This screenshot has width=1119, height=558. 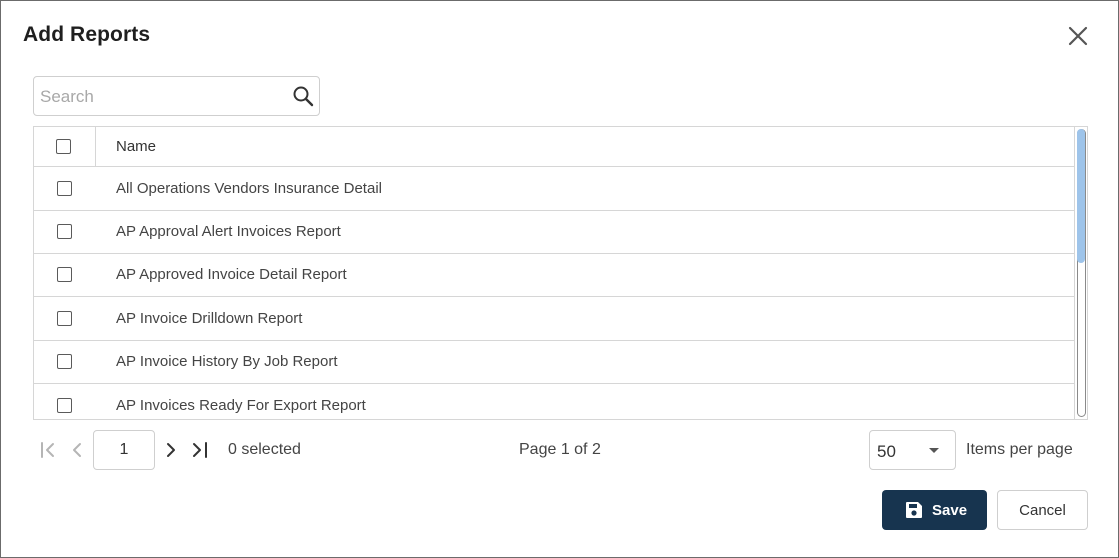 I want to click on last-page-icon, so click(x=200, y=450).